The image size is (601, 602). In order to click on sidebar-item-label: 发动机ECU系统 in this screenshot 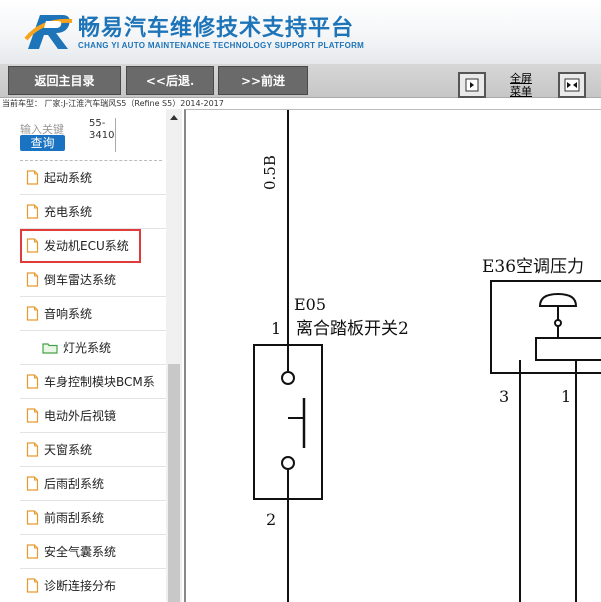, I will do `click(86, 246)`.